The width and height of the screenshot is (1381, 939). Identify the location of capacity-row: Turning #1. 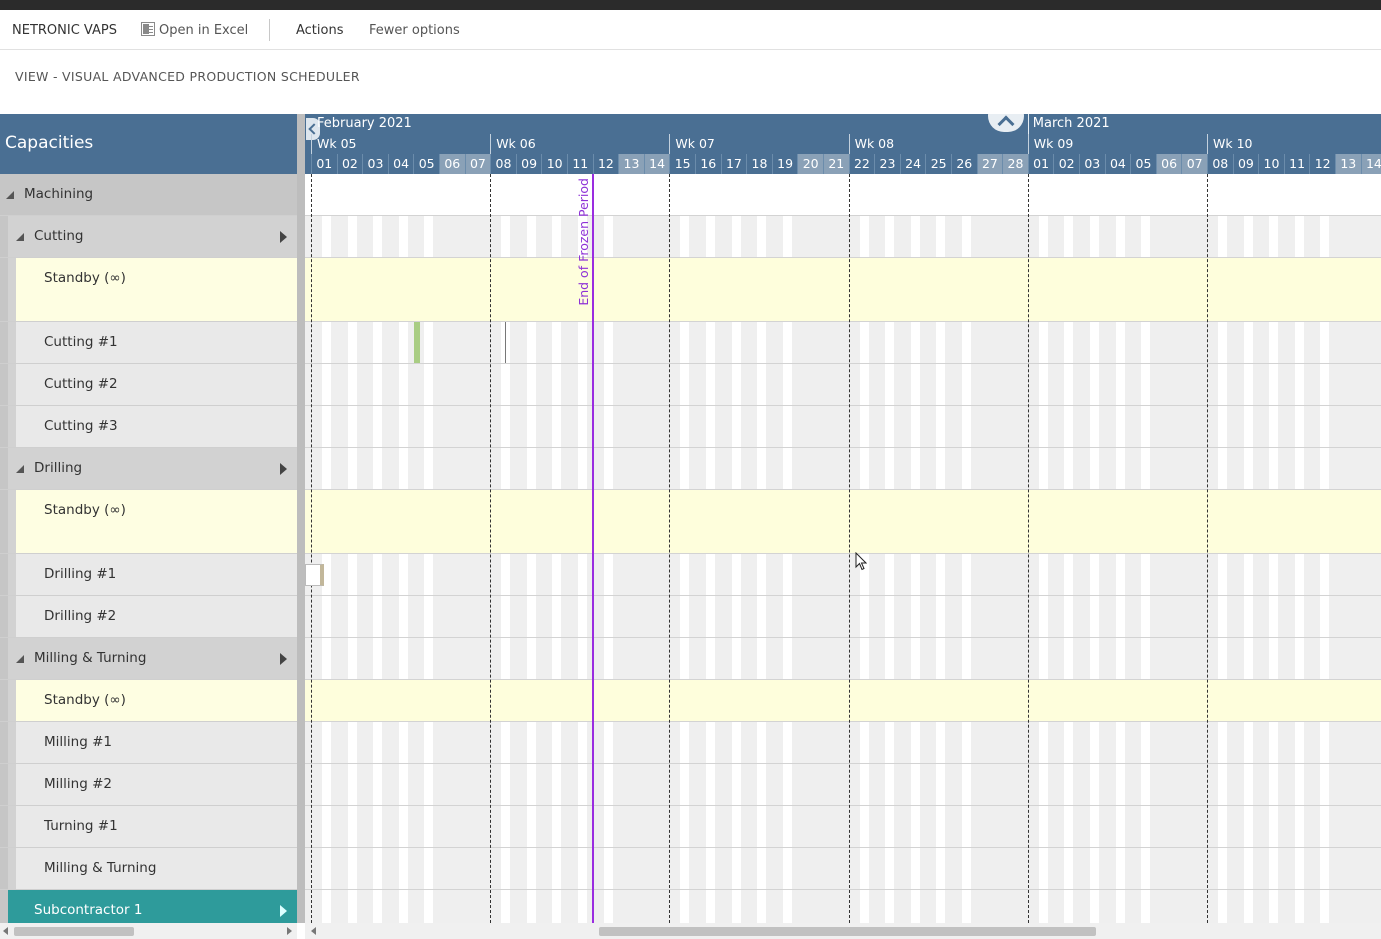
(148, 827).